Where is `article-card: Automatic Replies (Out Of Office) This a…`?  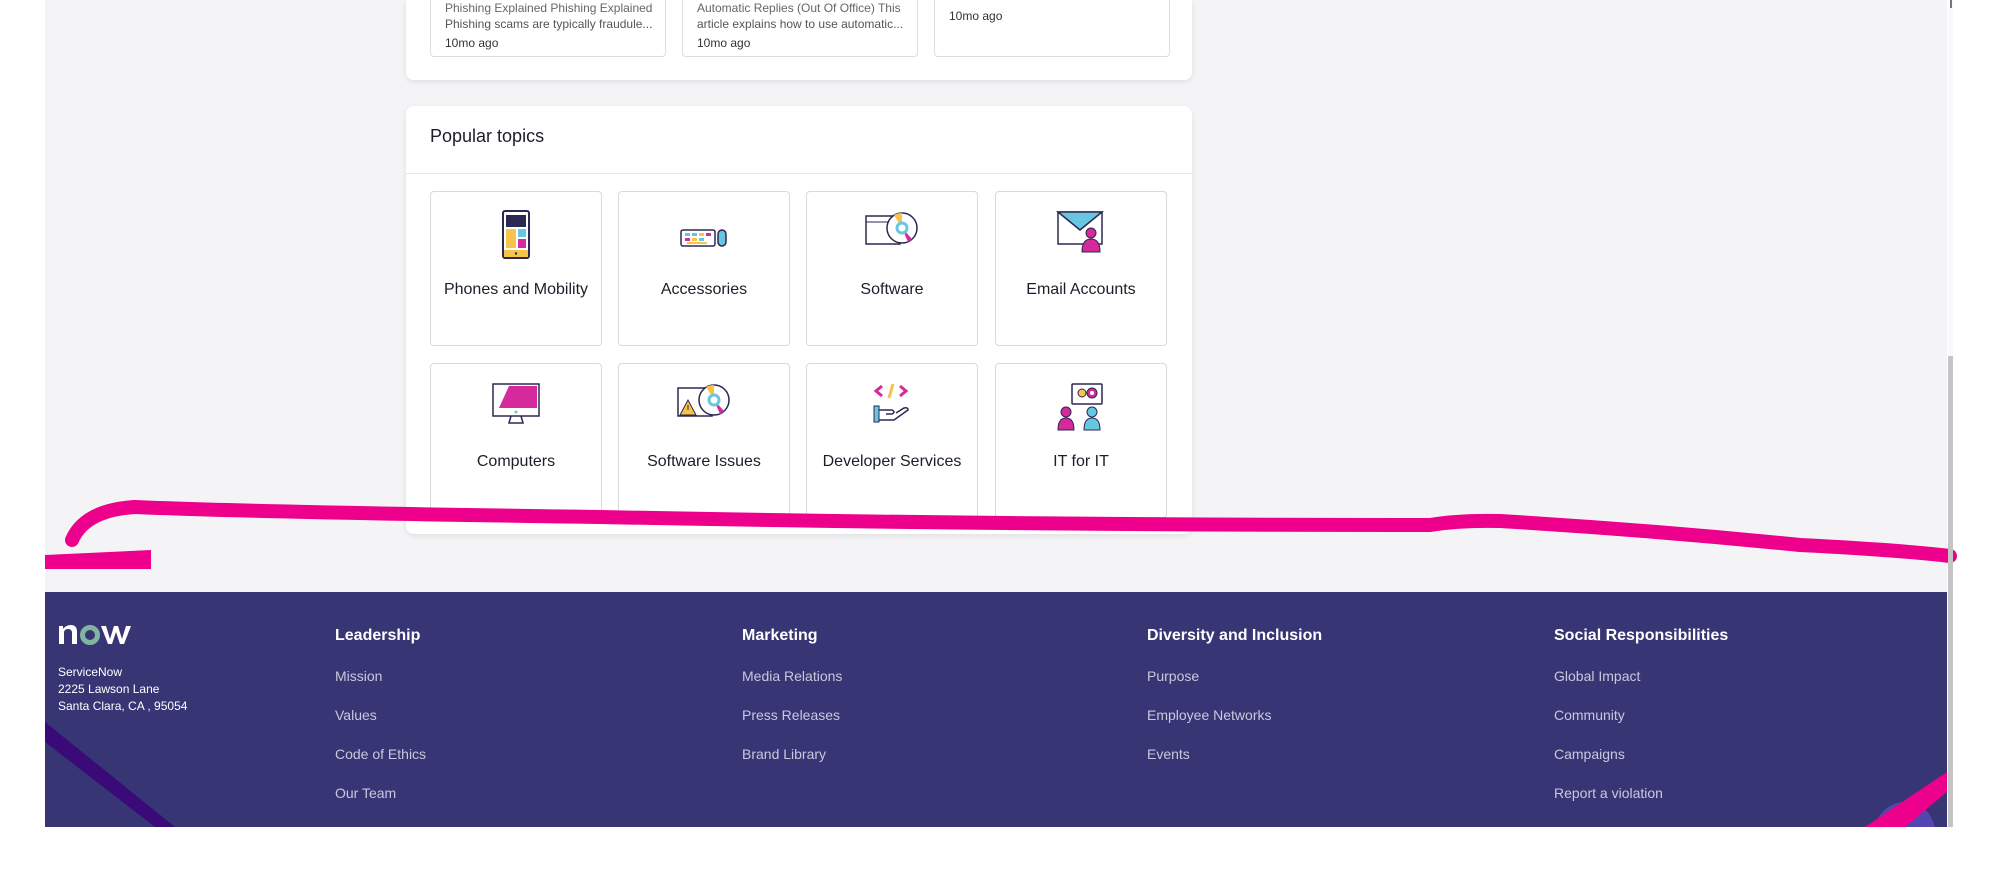
article-card: Automatic Replies (Out Of Office) This a… is located at coordinates (800, 28).